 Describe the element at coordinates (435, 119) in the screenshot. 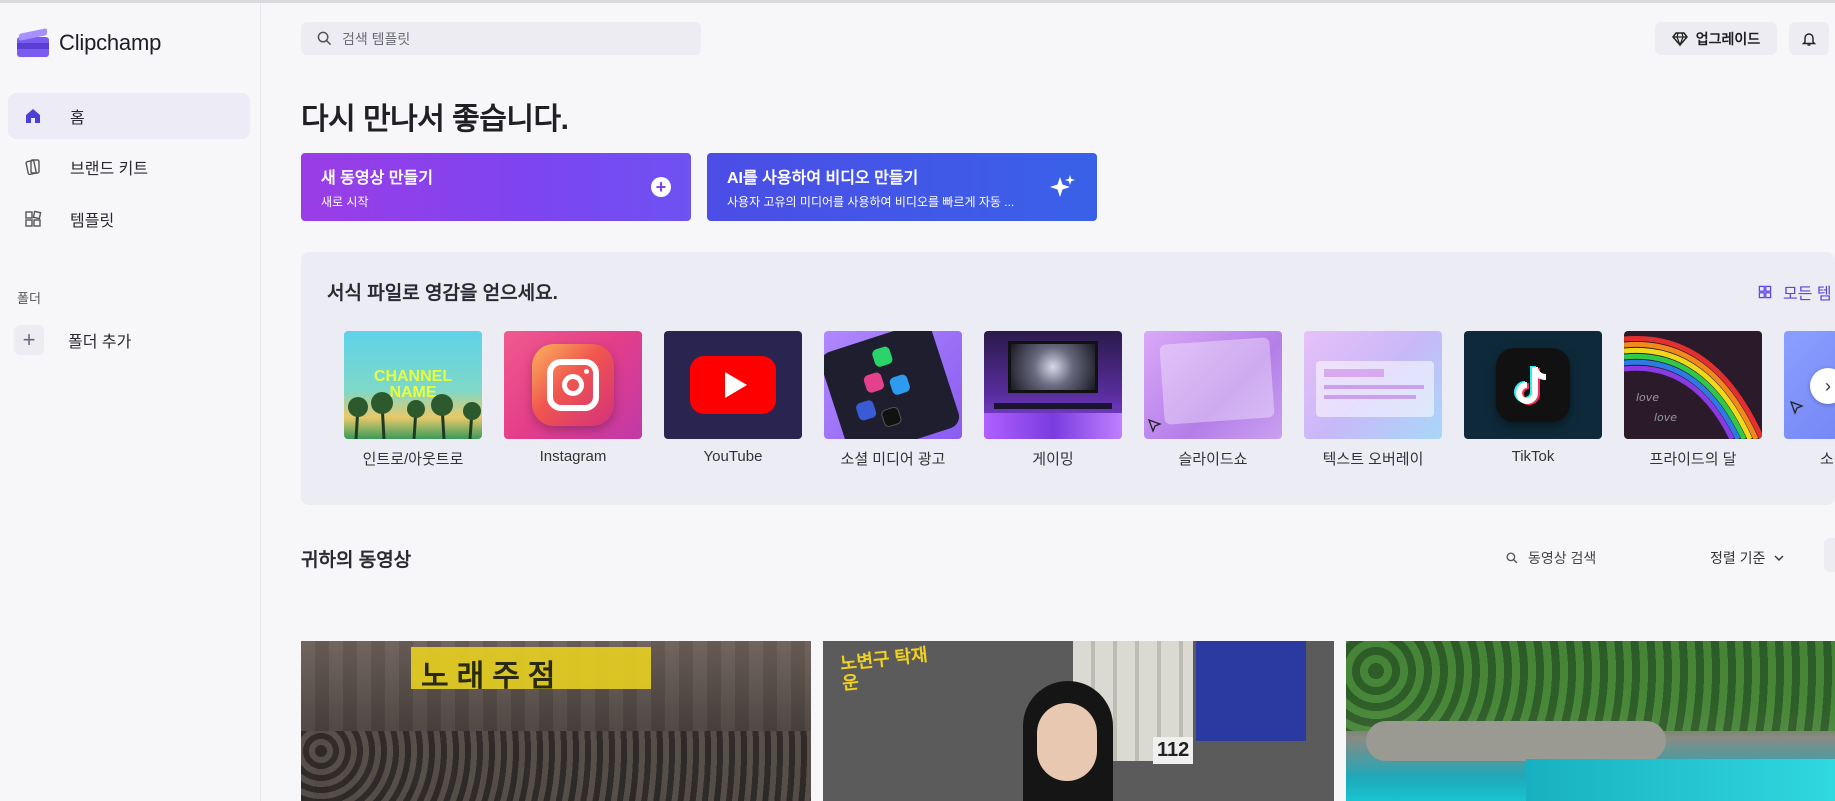

I see `page-title: 다시 만나서 좋습니다.` at that location.